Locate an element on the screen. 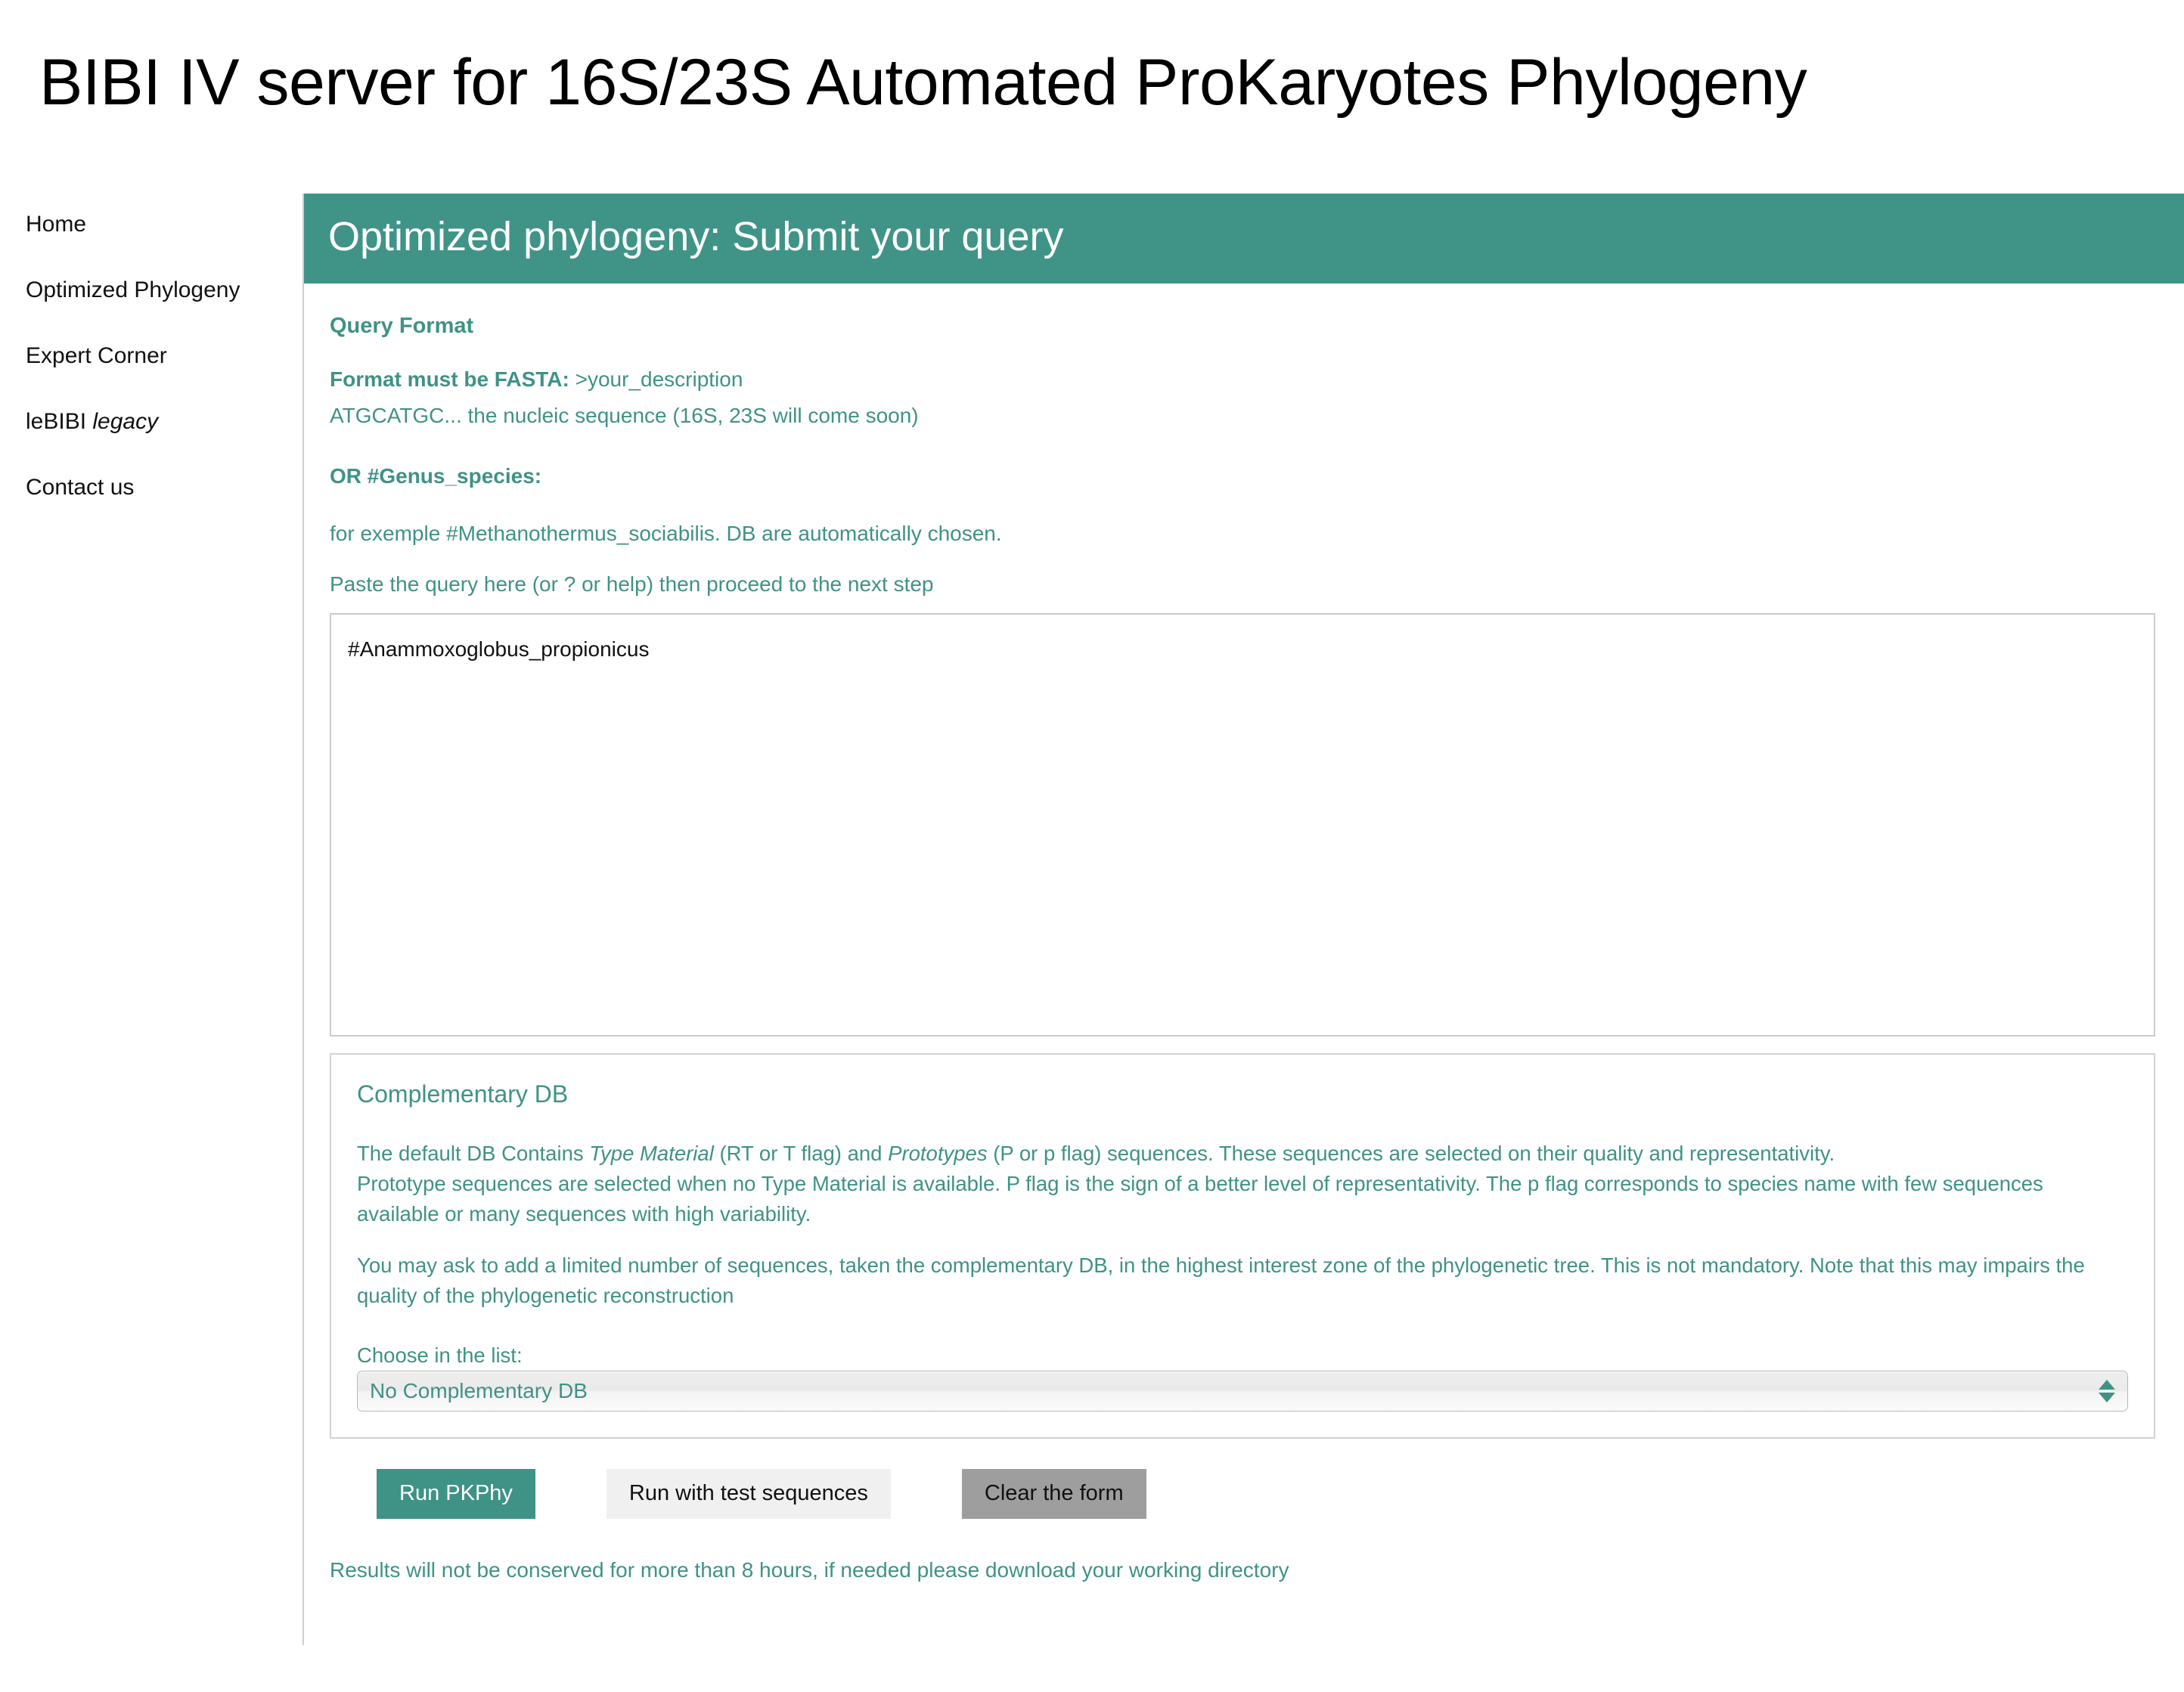  sidebar-item-label: Optimized Phylogeny is located at coordinates (133, 289).